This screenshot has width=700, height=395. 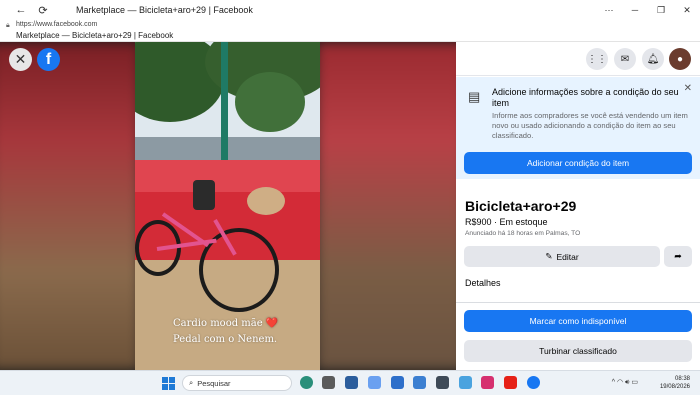 What do you see at coordinates (191, 382) in the screenshot?
I see `search-icon: ⌕` at bounding box center [191, 382].